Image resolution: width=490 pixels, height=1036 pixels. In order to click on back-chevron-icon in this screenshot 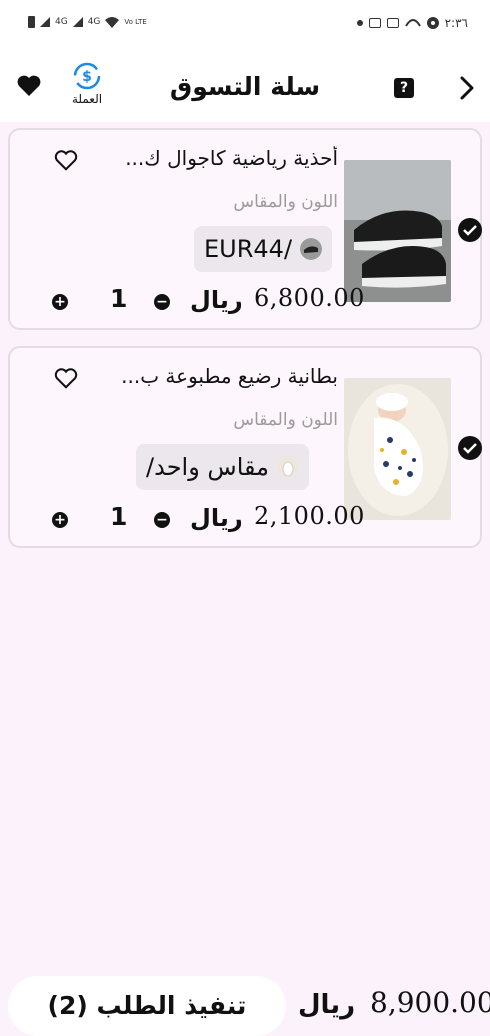, I will do `click(467, 88)`.